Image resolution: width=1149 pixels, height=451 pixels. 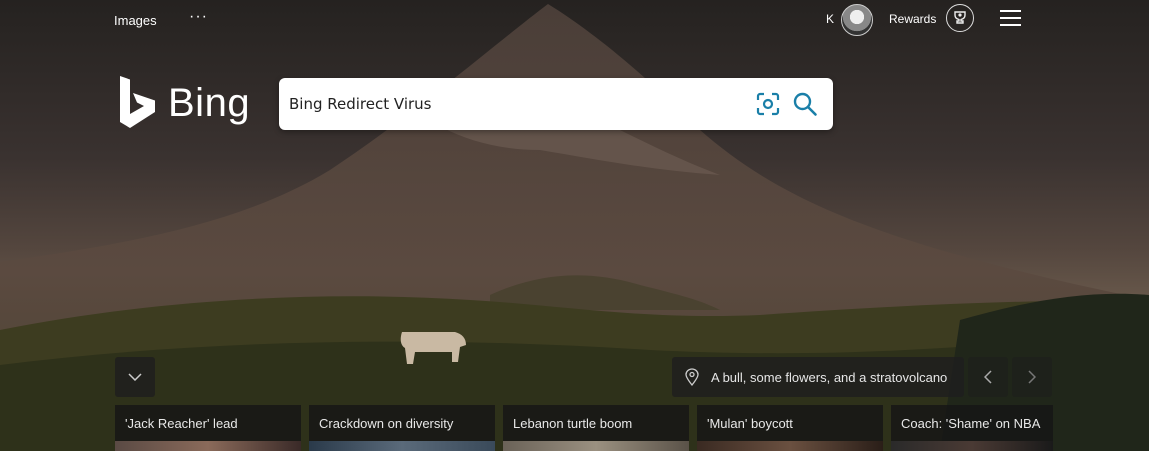 I want to click on news-card: Crackdown on diversity, so click(x=402, y=428).